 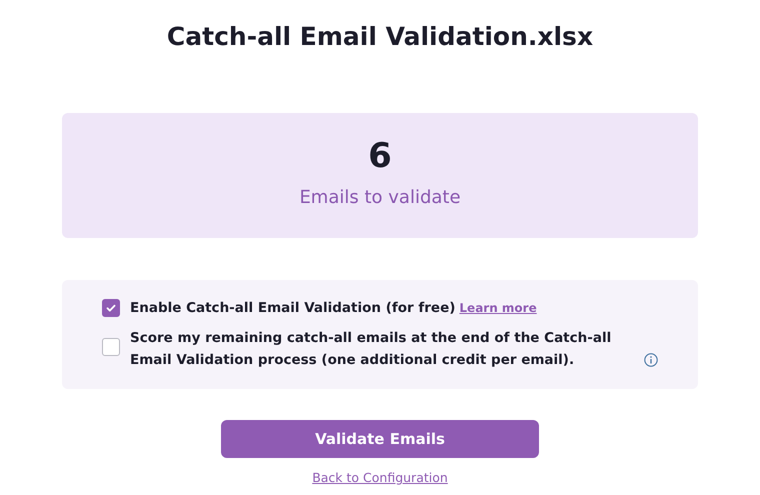 I want to click on check-icon, so click(x=111, y=308).